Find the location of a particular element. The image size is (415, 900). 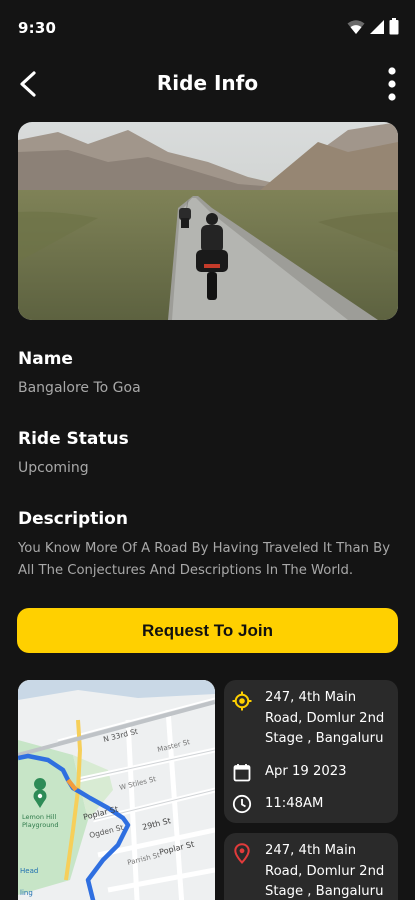

status-time: 9:30 is located at coordinates (37, 28).